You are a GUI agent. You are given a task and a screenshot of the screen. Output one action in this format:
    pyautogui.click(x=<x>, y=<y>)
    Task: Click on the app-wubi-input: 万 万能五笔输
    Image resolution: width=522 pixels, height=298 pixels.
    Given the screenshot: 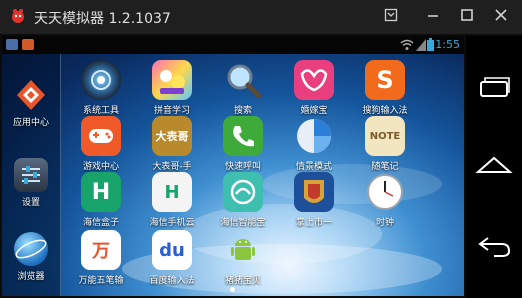 What is the action you would take?
    pyautogui.click(x=101, y=258)
    